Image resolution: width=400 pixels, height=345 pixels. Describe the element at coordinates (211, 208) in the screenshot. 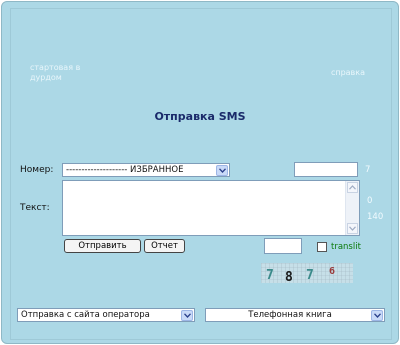

I see `message-textarea` at that location.